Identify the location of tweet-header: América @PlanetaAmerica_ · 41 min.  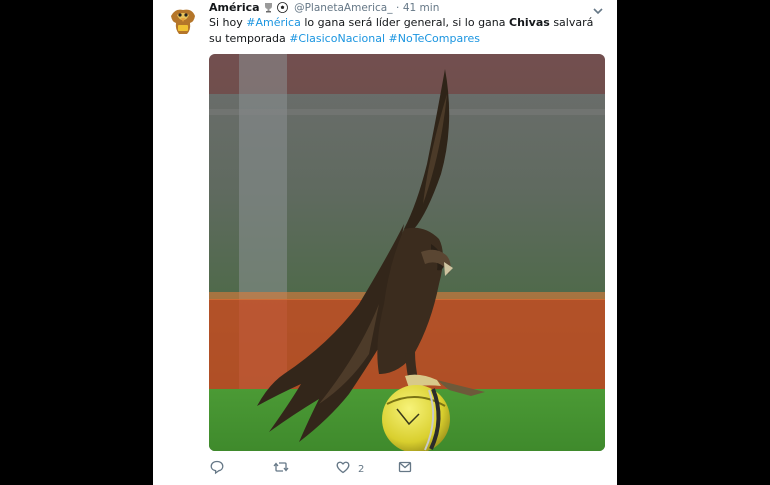
(399, 8).